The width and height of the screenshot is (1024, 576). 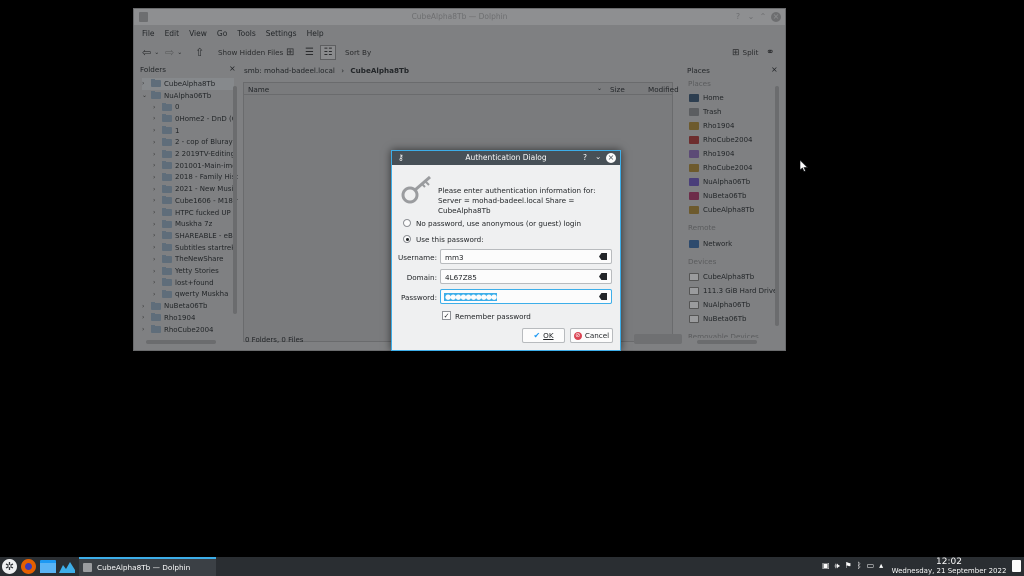 I want to click on places-panel-close-icon: ×, so click(x=774, y=69).